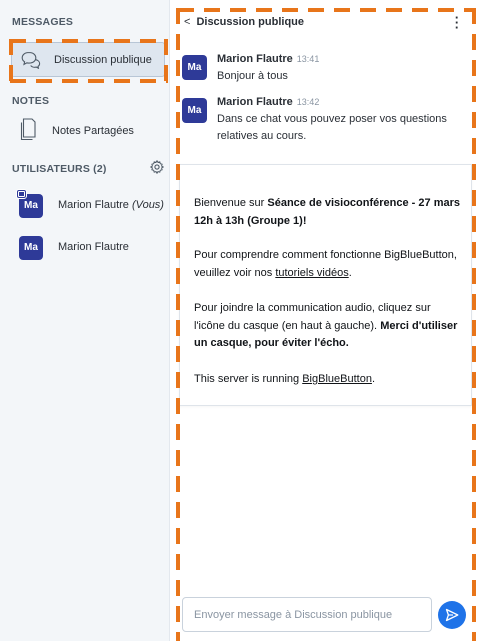  Describe the element at coordinates (231, 203) in the screenshot. I see `welcome-text: Bienvenue sur` at that location.